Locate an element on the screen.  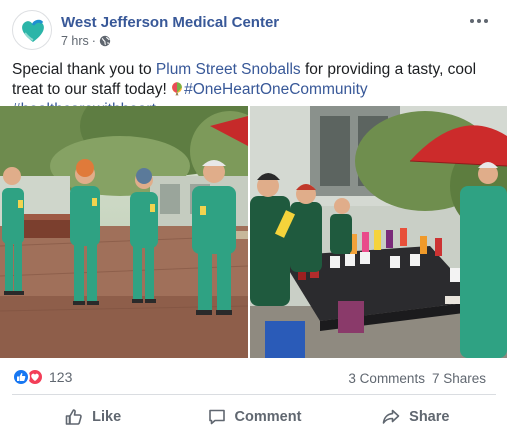
message-part-1: Special thank you to is located at coordinates (84, 69).